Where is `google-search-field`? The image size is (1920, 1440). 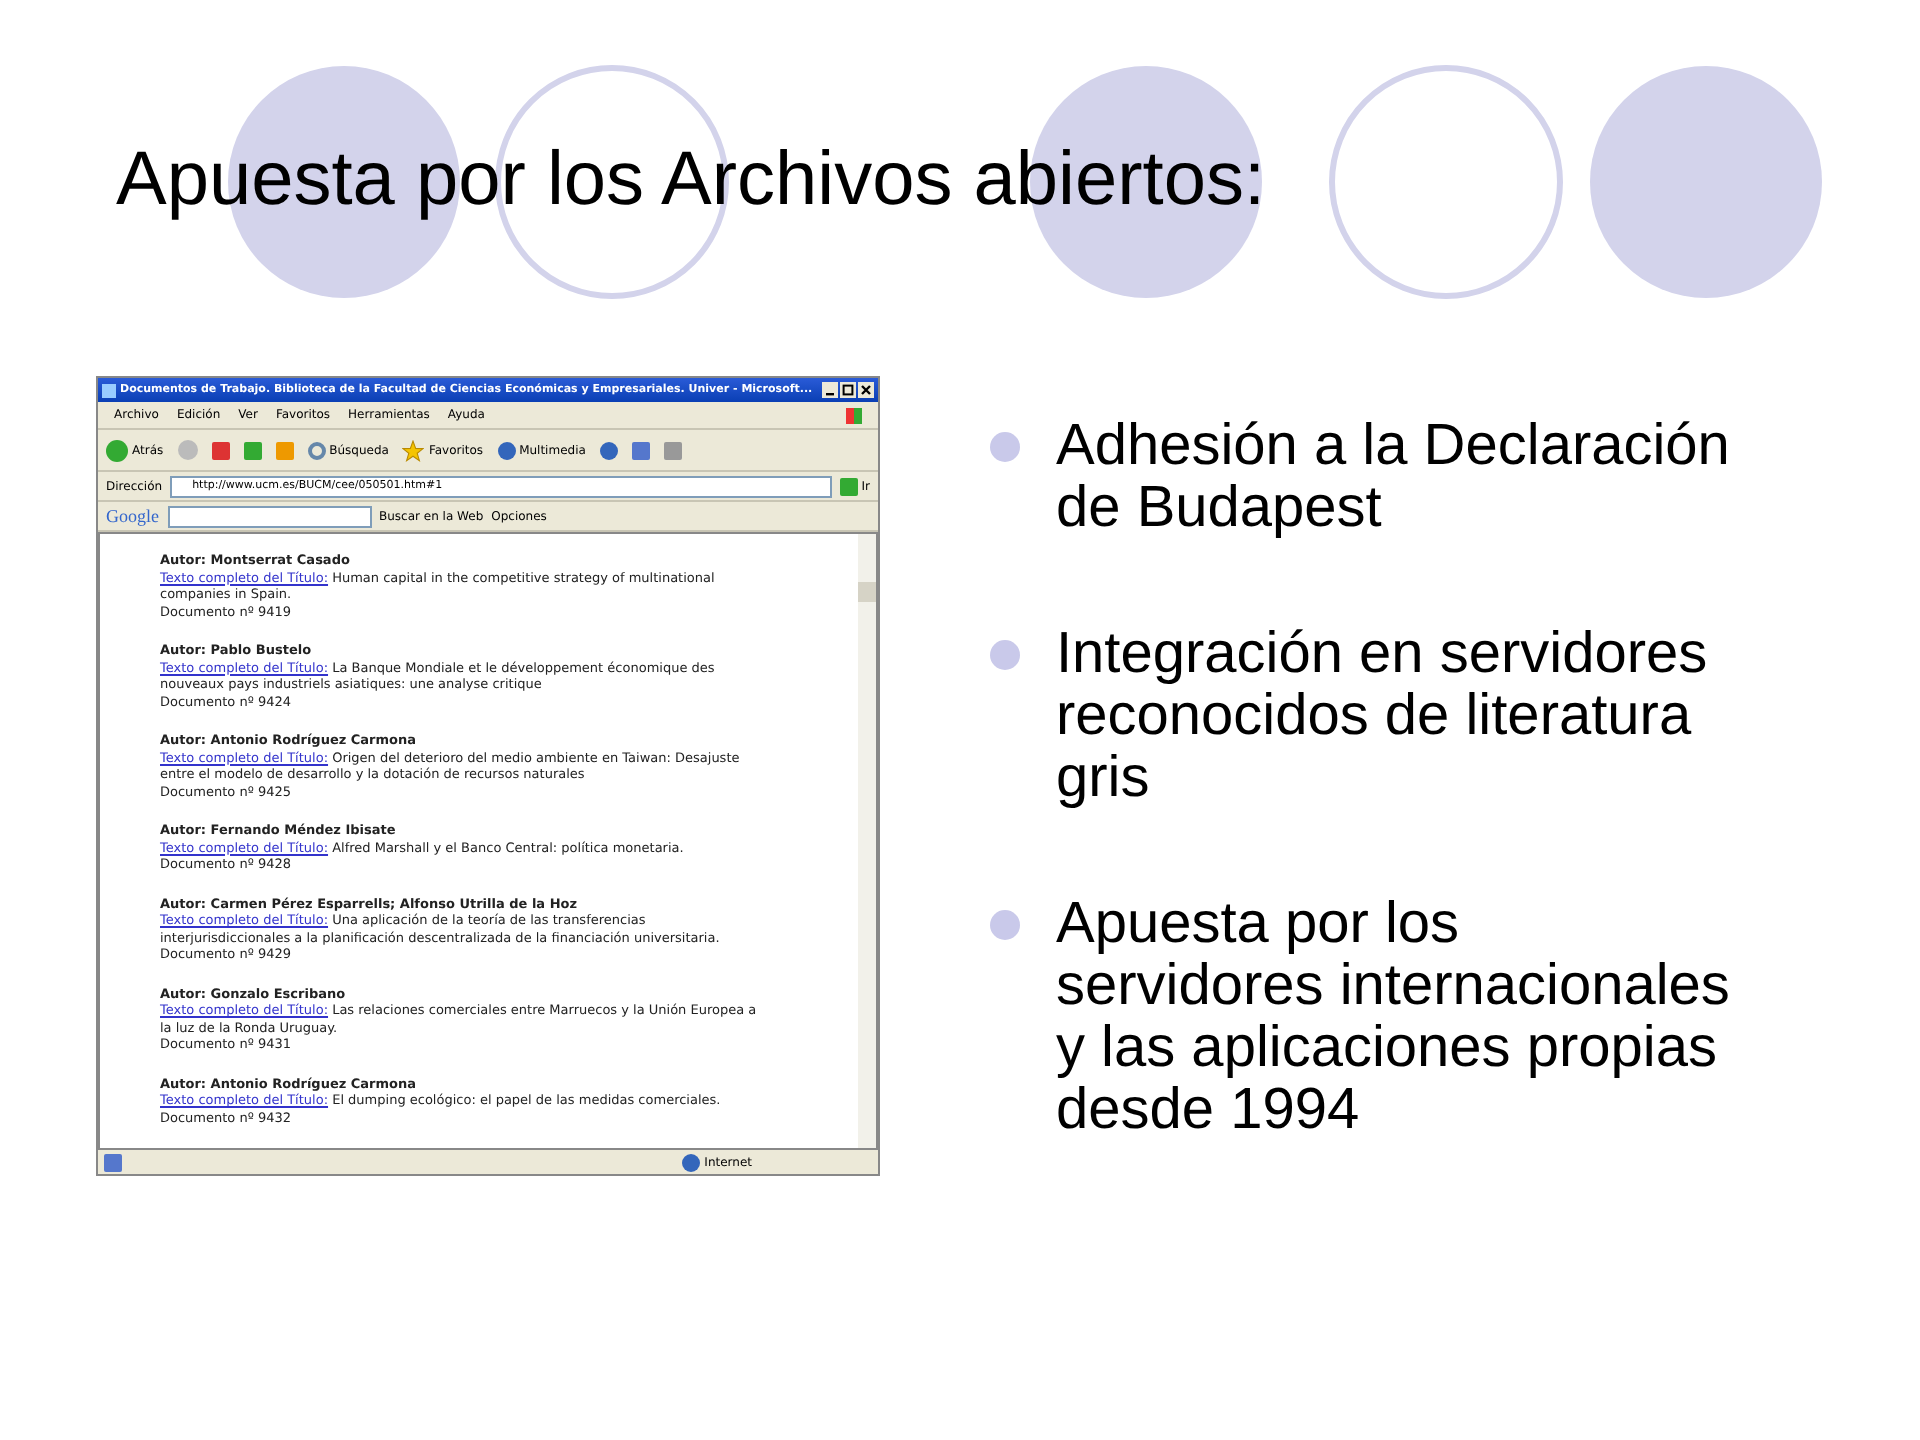 google-search-field is located at coordinates (269, 516).